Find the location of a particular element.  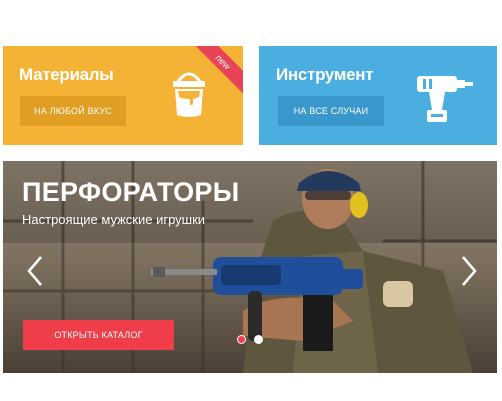

drill-icon is located at coordinates (445, 99).